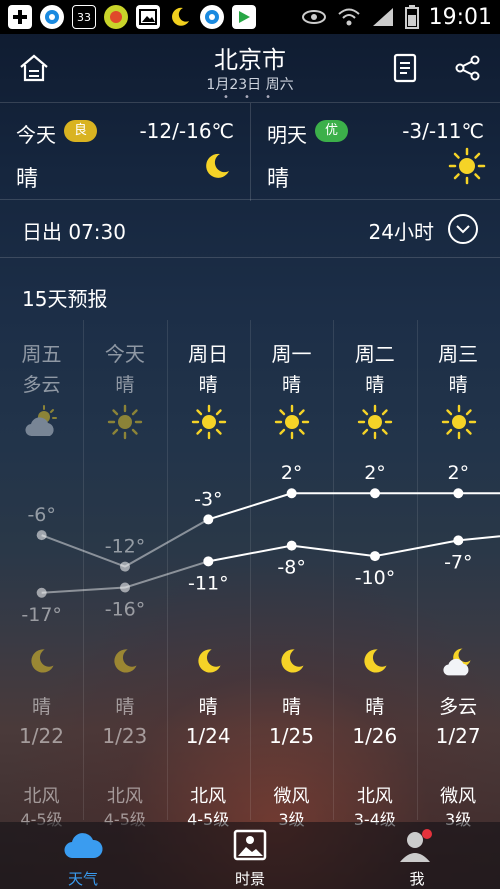 The image size is (500, 889). Describe the element at coordinates (250, 845) in the screenshot. I see `photo-icon` at that location.